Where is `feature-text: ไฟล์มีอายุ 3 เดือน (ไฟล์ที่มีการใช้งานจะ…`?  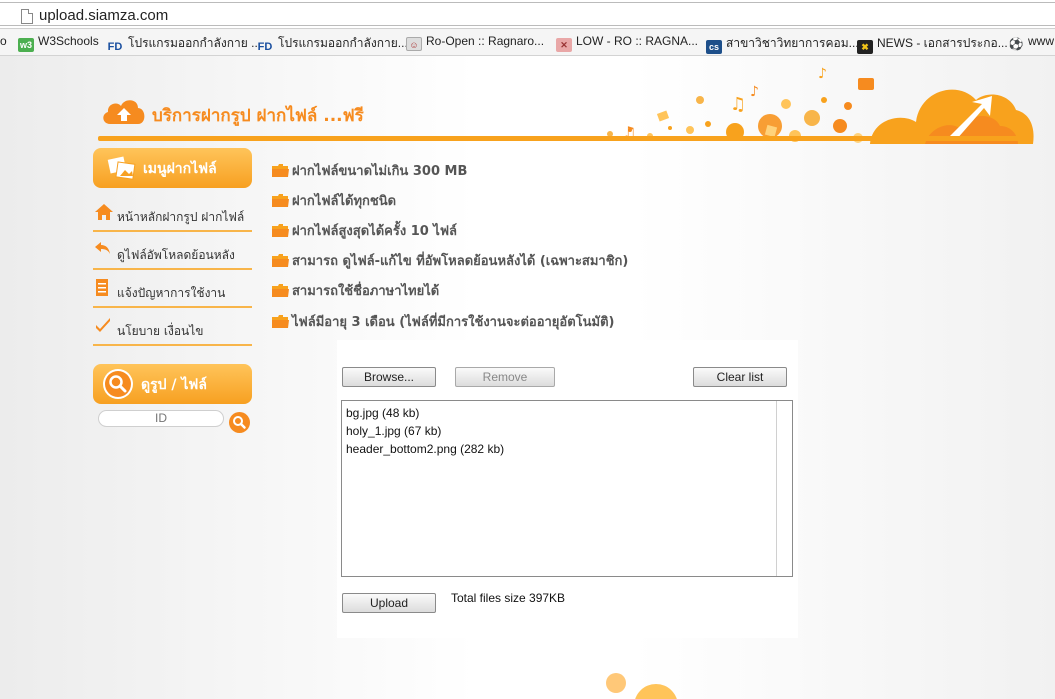
feature-text: ไฟล์มีอายุ 3 เดือน (ไฟล์ที่มีการใช้งานจะ… is located at coordinates (453, 322).